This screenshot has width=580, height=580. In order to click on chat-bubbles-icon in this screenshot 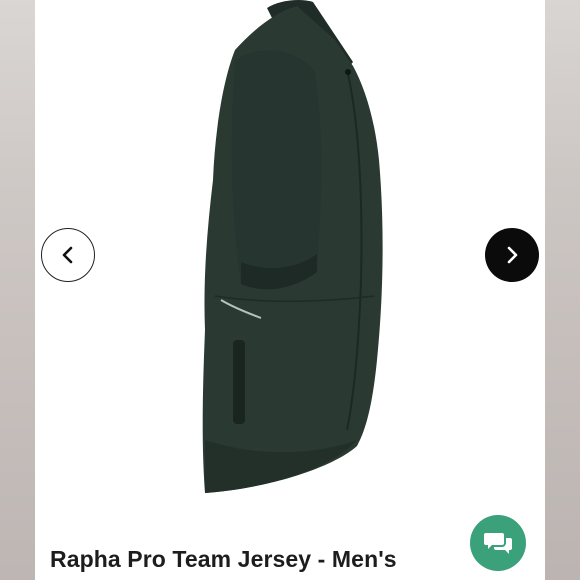, I will do `click(498, 543)`.